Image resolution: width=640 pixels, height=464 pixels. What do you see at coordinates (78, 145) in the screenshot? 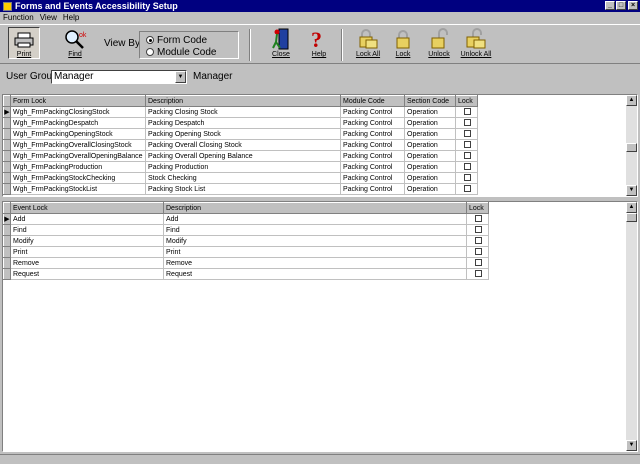
I see `cell-form: Wgh_FrmPackingOverallClosingStock` at bounding box center [78, 145].